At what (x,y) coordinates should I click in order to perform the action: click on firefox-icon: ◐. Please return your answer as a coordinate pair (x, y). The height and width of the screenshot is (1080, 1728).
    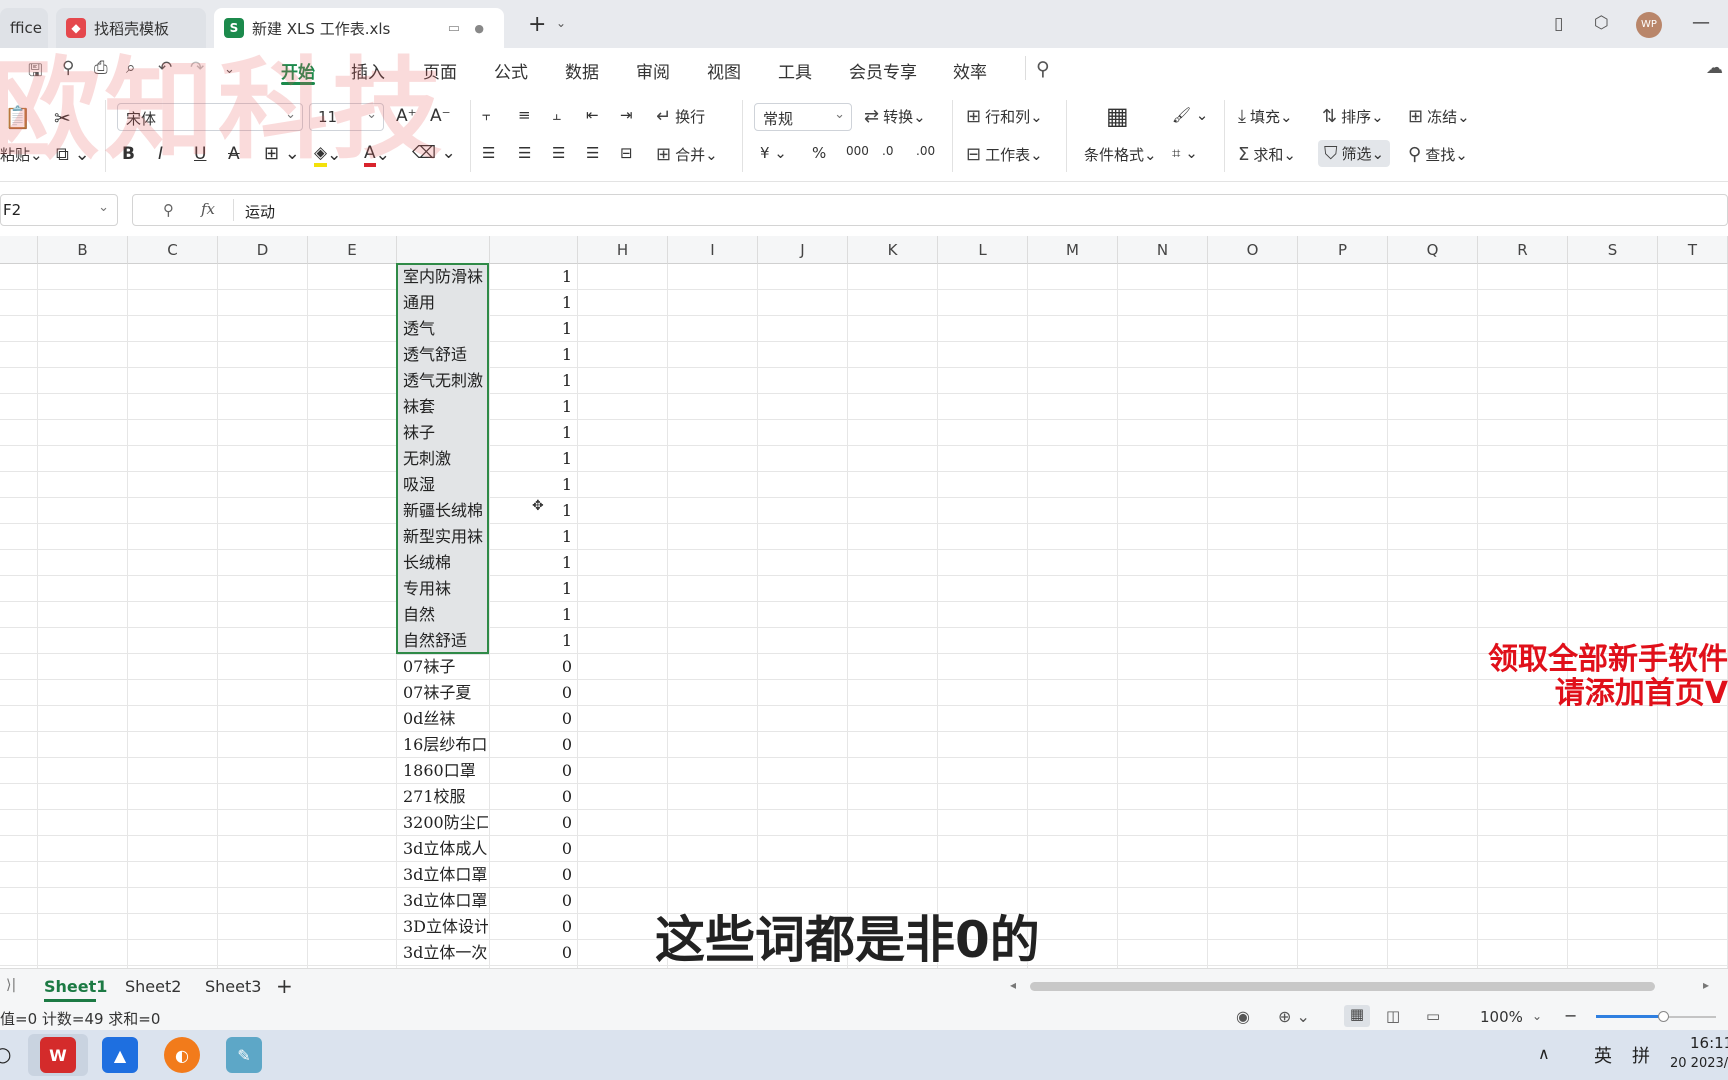
    Looking at the image, I should click on (182, 1055).